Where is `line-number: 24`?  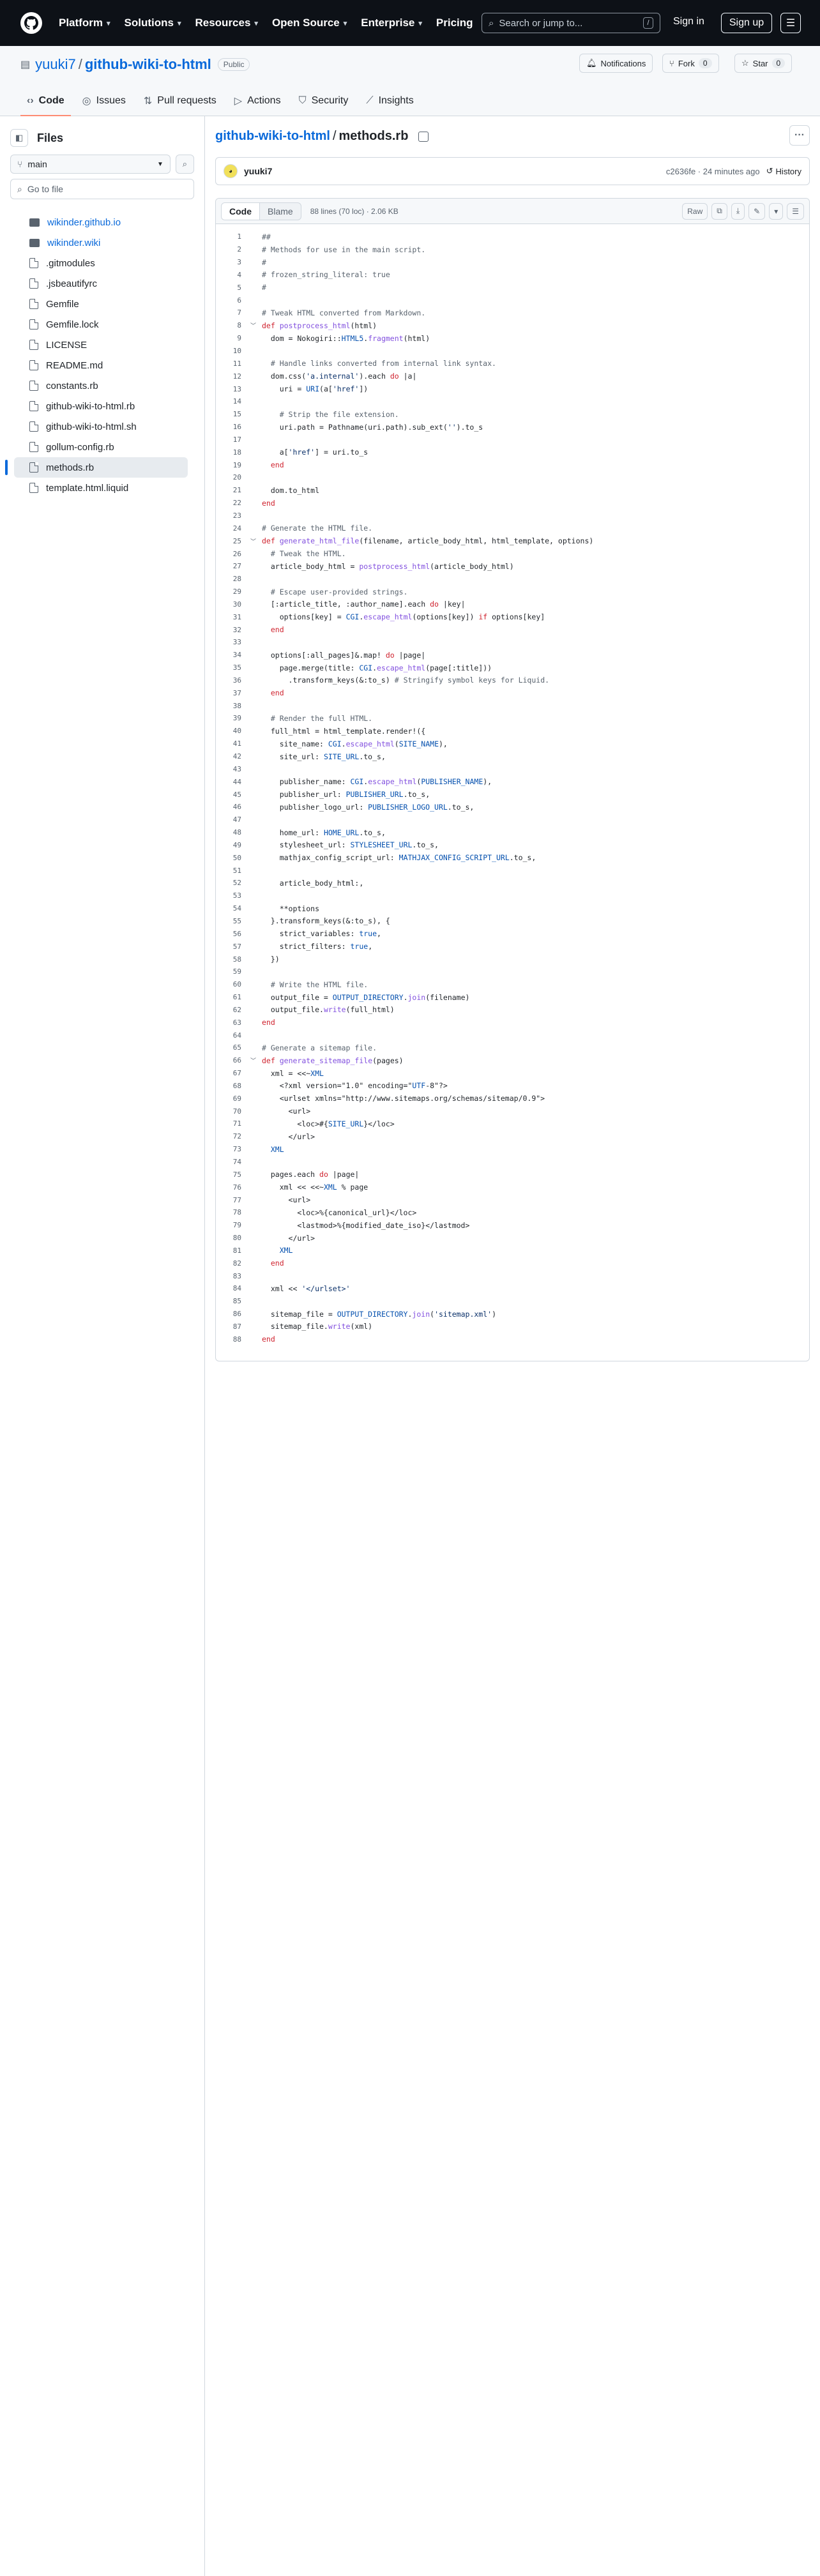
line-number: 24 is located at coordinates (233, 529).